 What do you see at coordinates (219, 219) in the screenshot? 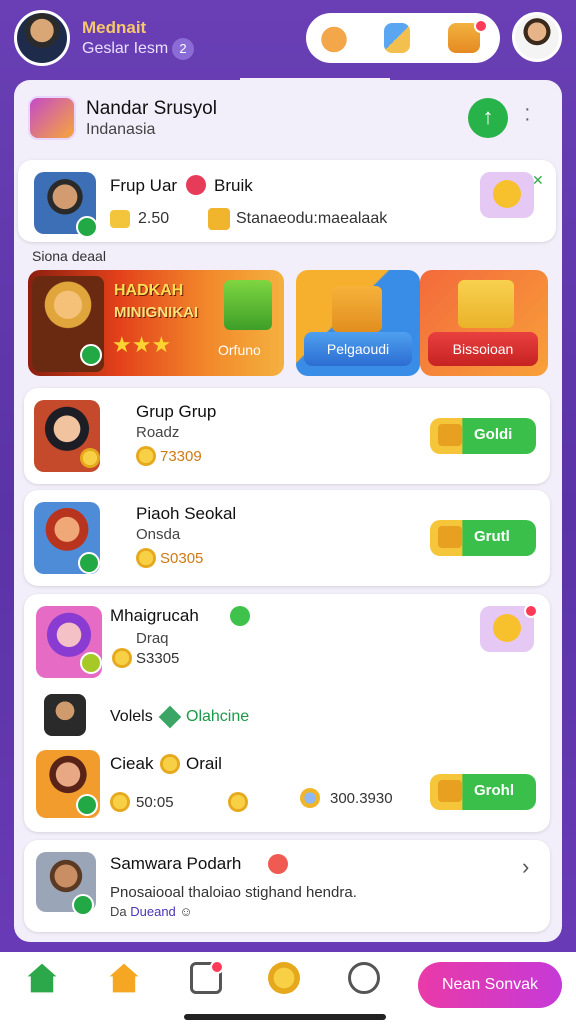
I see `treasure-icon` at bounding box center [219, 219].